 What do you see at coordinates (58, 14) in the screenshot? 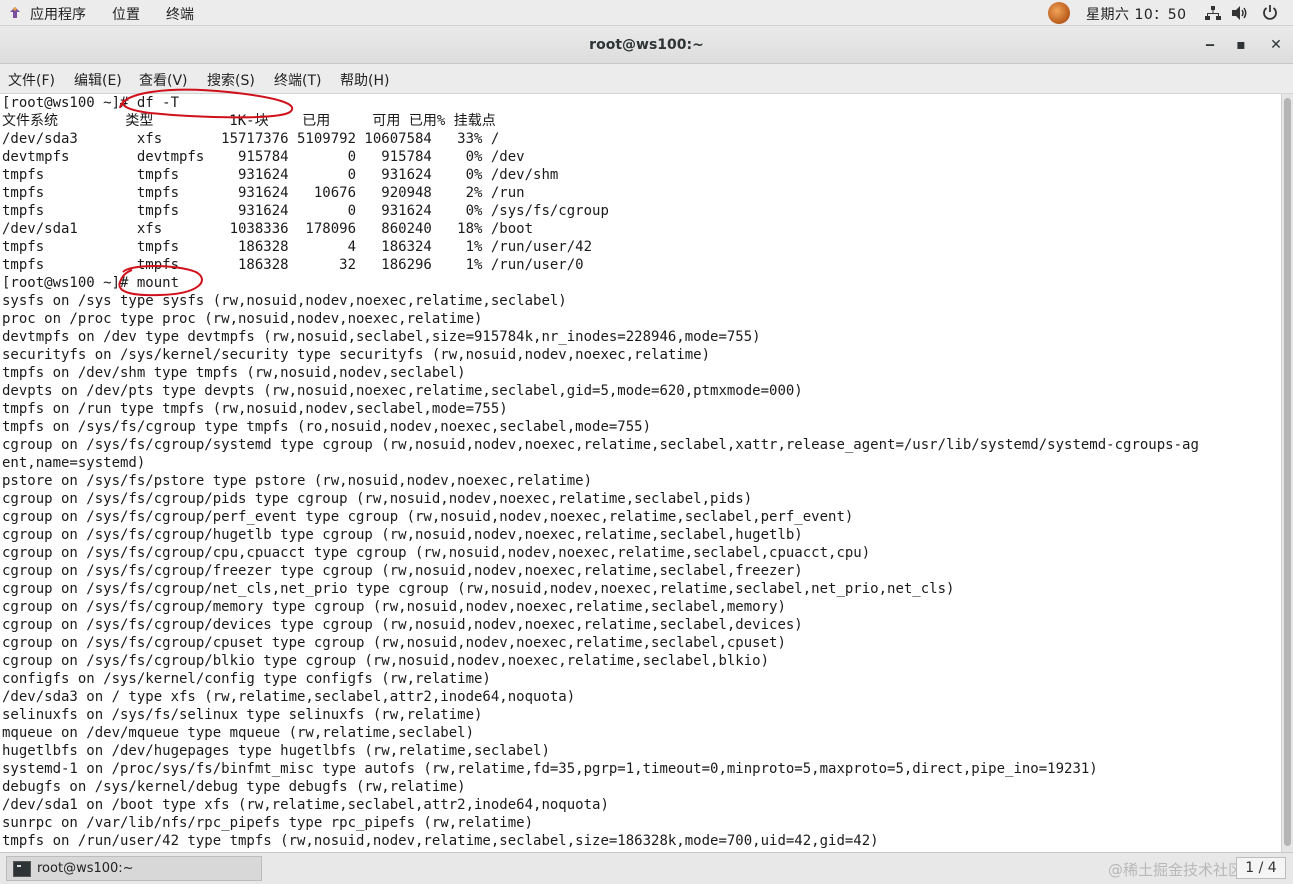
I see `applications-menu: 应用程序` at bounding box center [58, 14].